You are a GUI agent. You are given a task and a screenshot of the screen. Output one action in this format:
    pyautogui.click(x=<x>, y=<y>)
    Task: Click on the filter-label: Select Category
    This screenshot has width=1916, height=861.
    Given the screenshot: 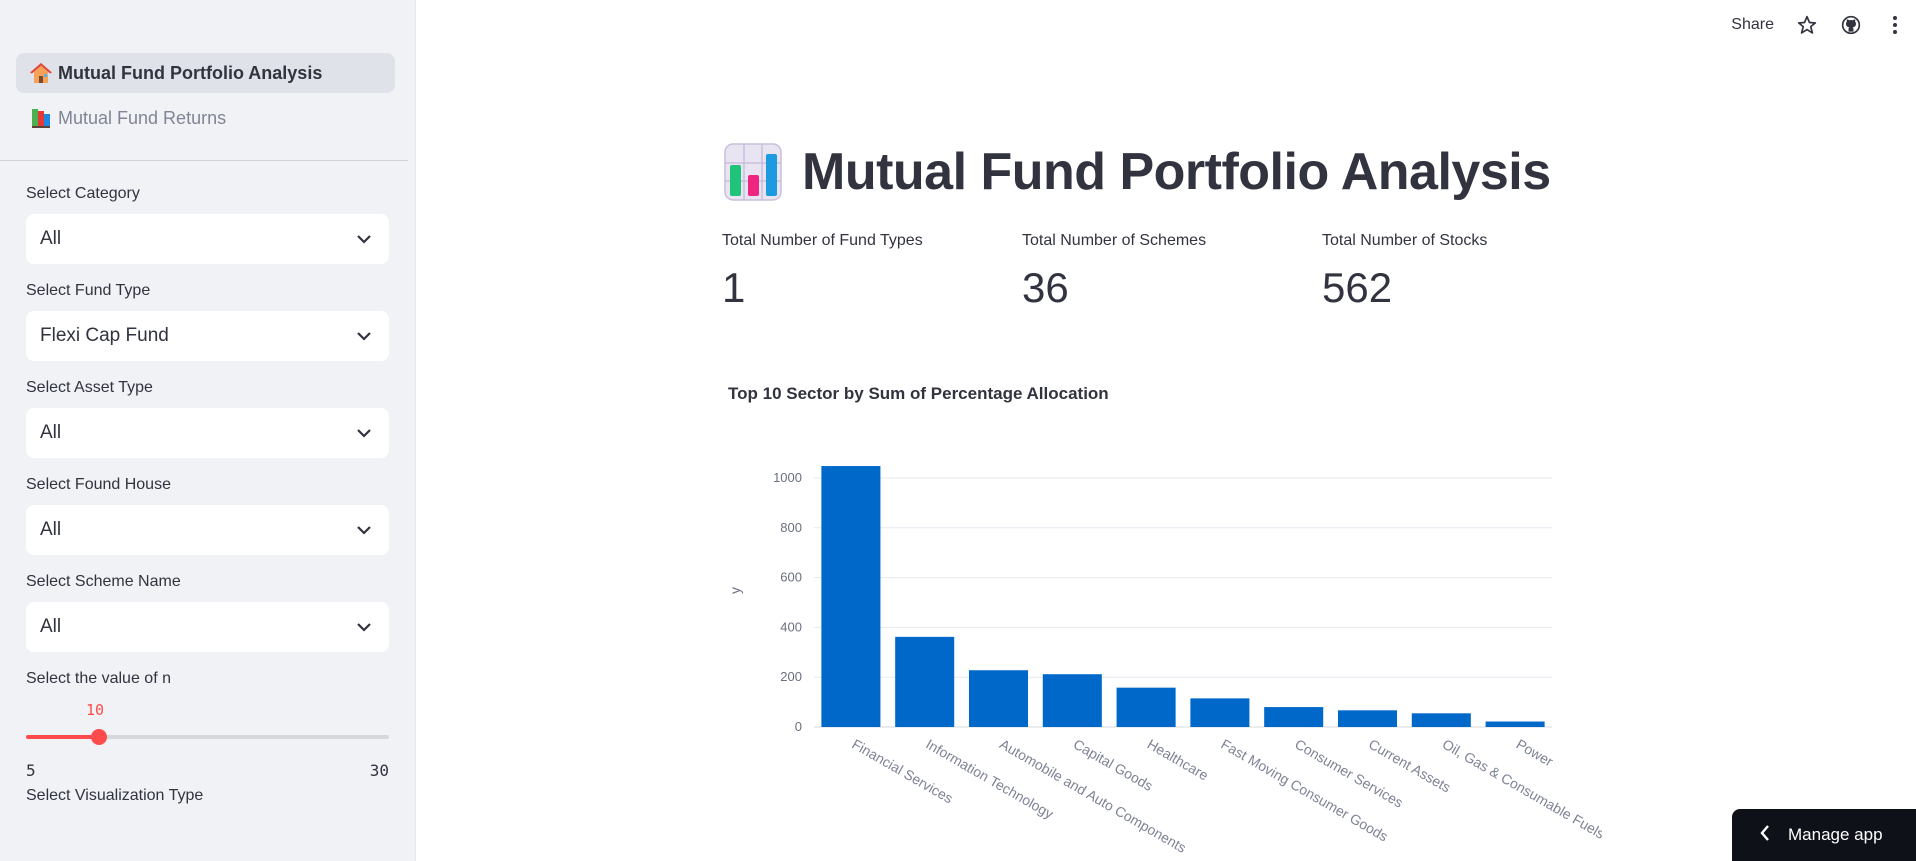 What is the action you would take?
    pyautogui.click(x=83, y=193)
    